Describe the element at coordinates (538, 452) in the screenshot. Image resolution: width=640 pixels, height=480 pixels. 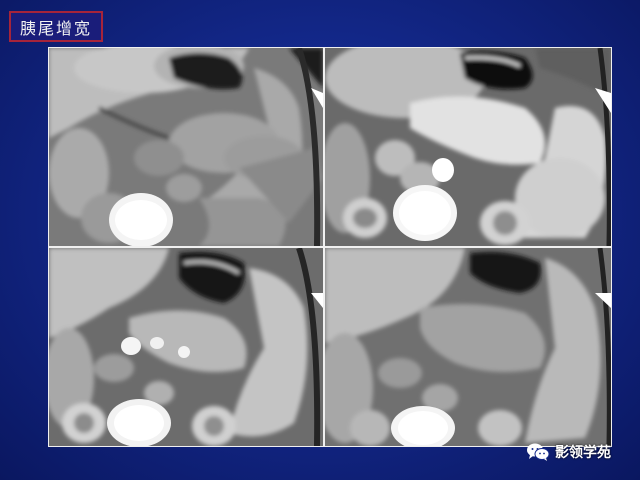
I see `wechat-icon` at that location.